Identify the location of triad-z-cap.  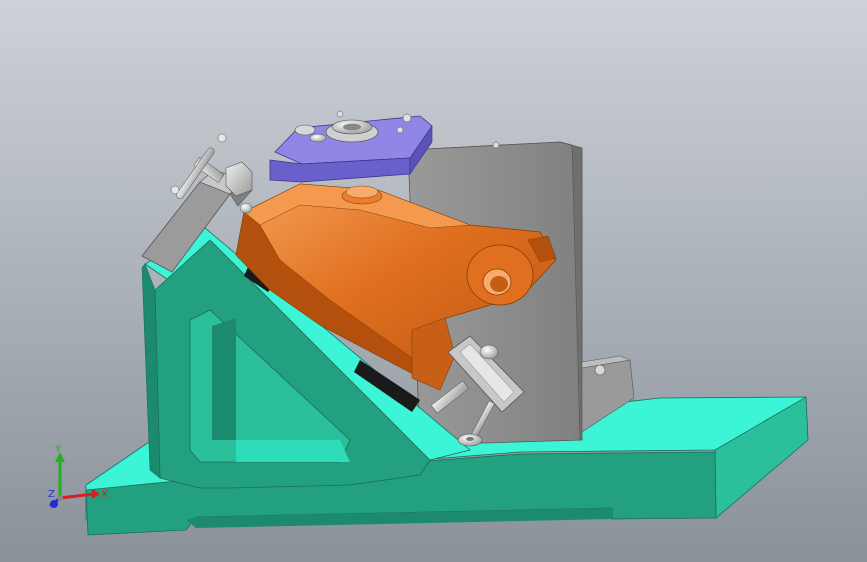
(54, 504).